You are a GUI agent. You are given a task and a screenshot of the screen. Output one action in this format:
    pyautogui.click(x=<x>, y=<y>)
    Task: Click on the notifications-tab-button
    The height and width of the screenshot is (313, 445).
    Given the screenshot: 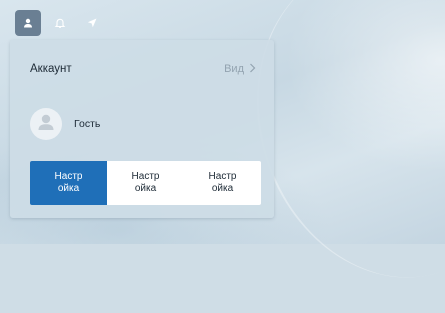 What is the action you would take?
    pyautogui.click(x=60, y=23)
    